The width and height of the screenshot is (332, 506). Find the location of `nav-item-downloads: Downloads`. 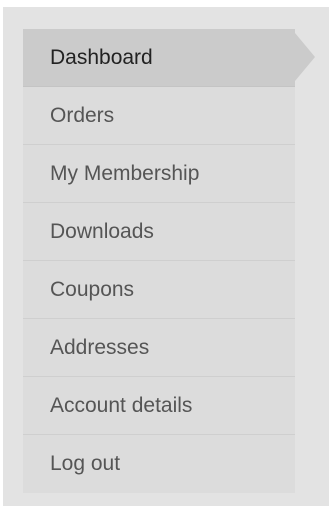

nav-item-downloads: Downloads is located at coordinates (159, 232).